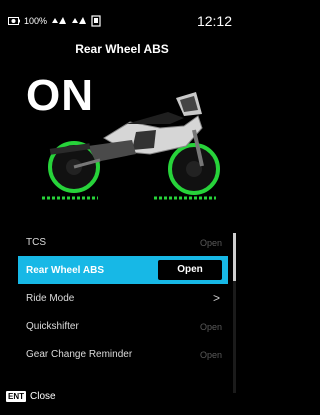  What do you see at coordinates (234, 313) in the screenshot?
I see `scrollbar` at bounding box center [234, 313].